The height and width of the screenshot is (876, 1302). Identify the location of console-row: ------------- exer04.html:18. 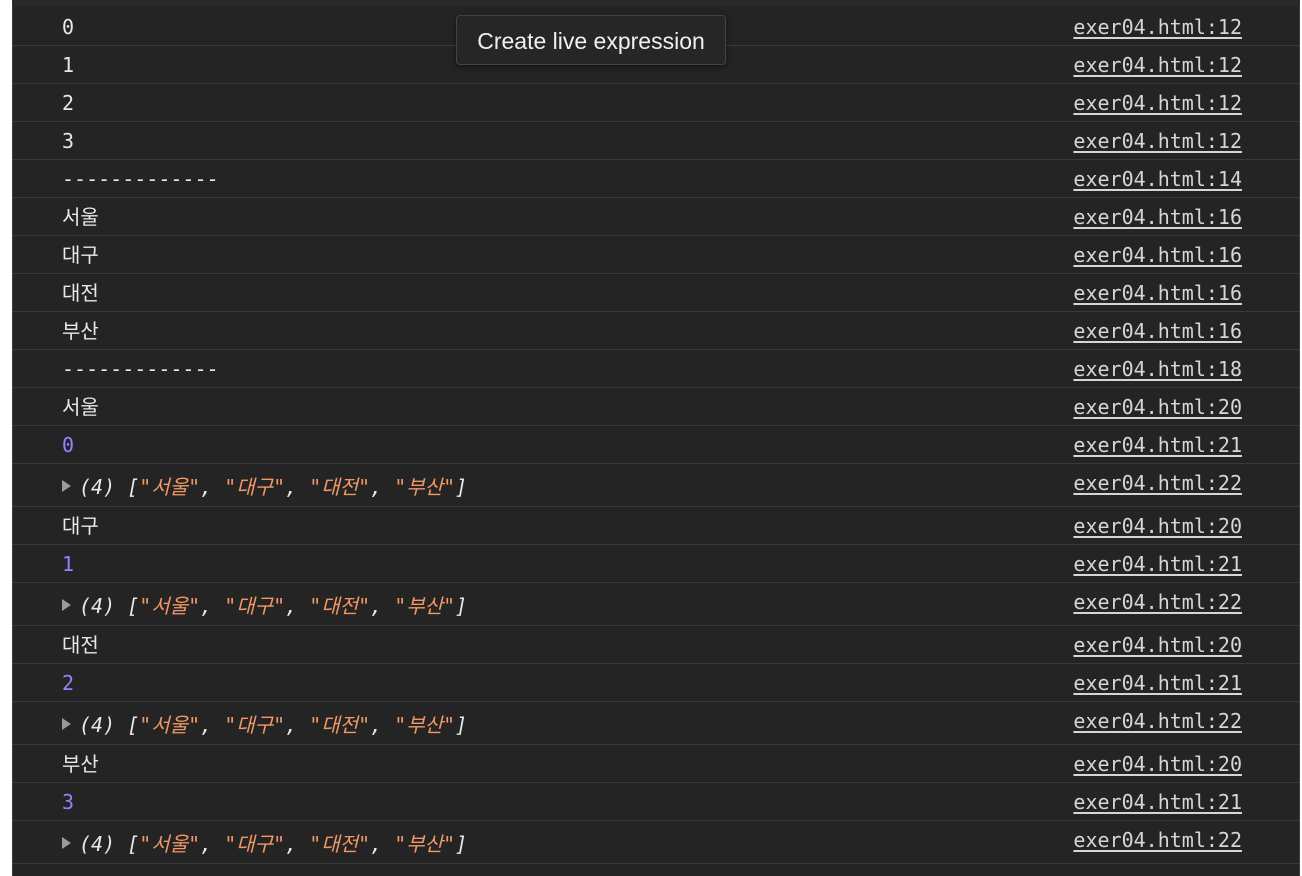
(656, 369).